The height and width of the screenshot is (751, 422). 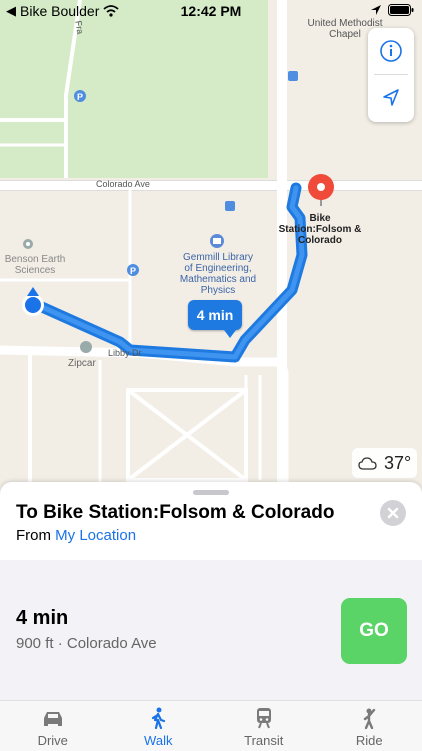 What do you see at coordinates (158, 740) in the screenshot?
I see `tab-walk-label: Walk` at bounding box center [158, 740].